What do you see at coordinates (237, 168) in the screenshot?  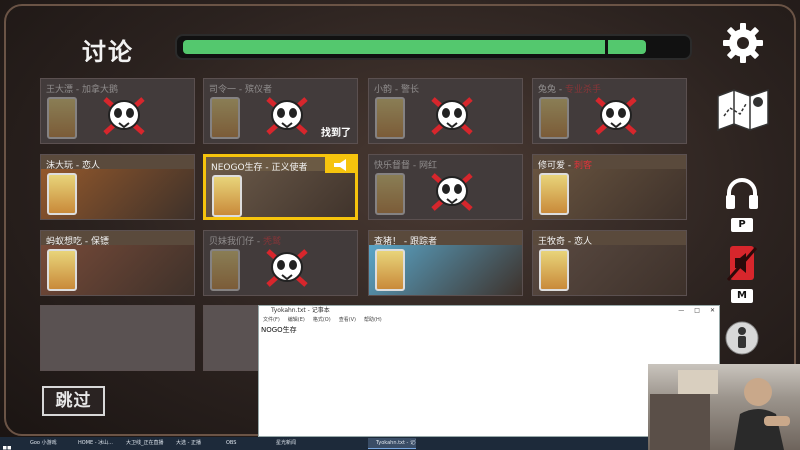 I see `player-name: NEOGO生存` at bounding box center [237, 168].